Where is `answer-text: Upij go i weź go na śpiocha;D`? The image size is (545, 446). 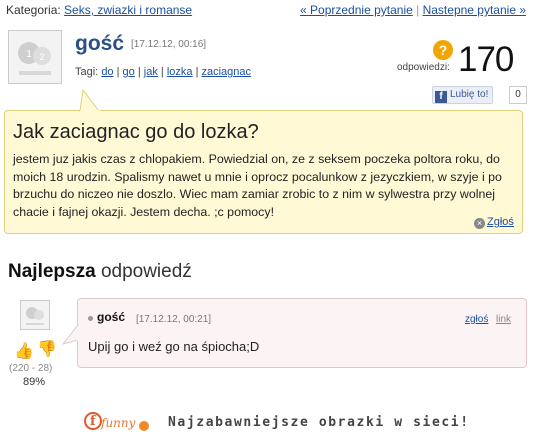 answer-text: Upij go i weź go na śpiocha;D is located at coordinates (174, 346).